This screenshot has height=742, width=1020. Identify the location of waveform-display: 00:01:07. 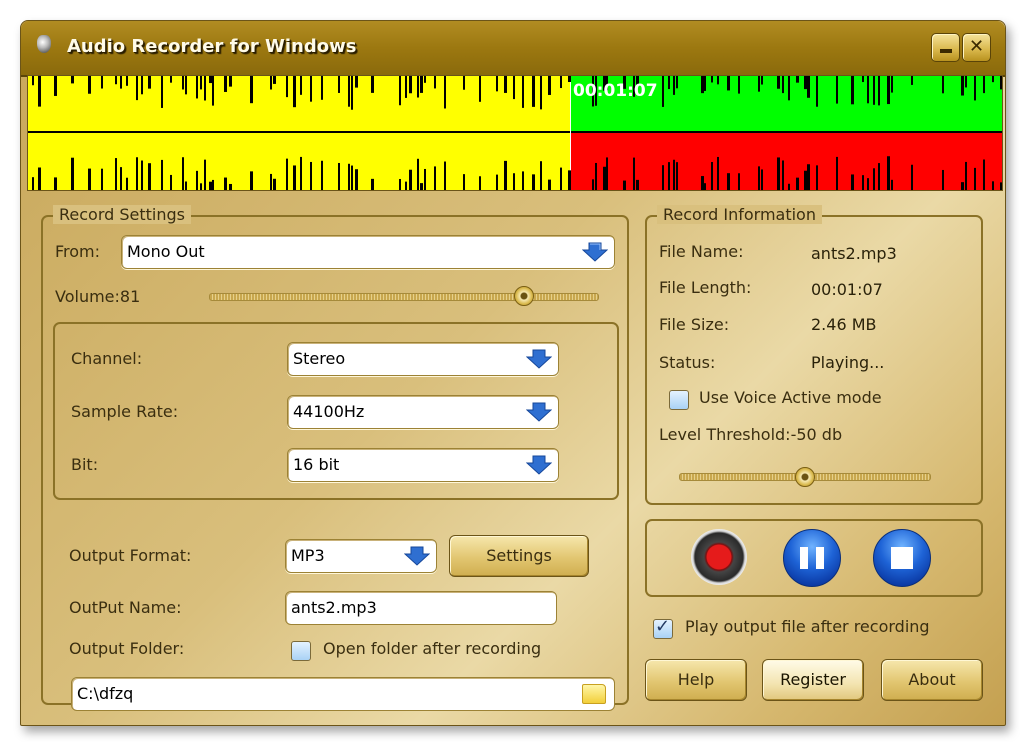
(515, 133).